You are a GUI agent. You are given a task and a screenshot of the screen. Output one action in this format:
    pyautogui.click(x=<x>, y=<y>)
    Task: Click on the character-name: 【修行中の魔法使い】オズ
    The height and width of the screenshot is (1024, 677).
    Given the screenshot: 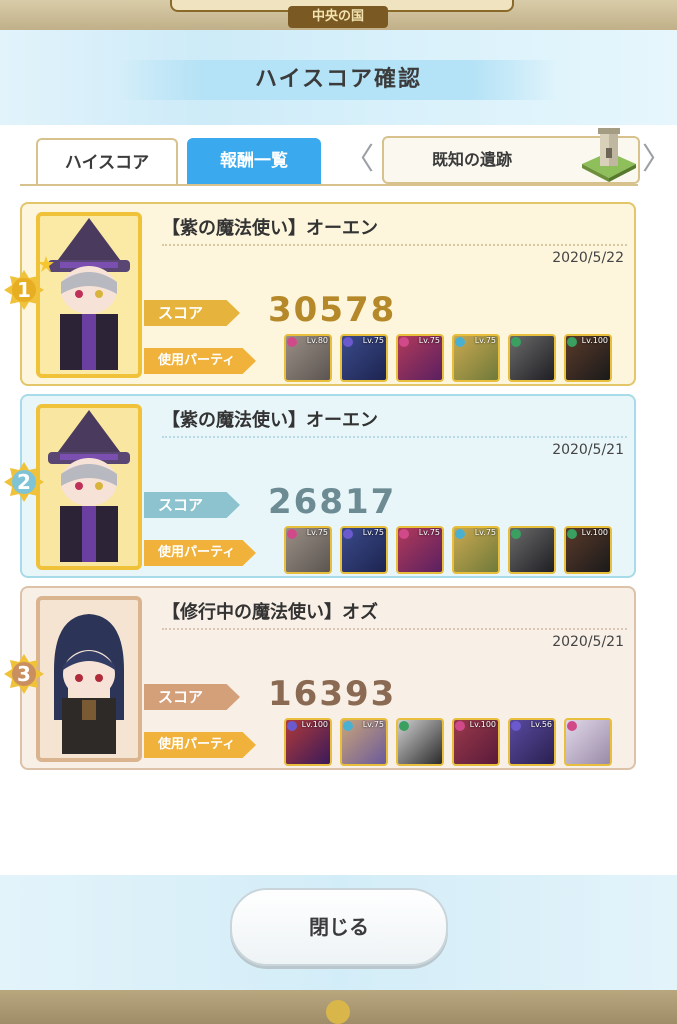 What is the action you would take?
    pyautogui.click(x=270, y=612)
    